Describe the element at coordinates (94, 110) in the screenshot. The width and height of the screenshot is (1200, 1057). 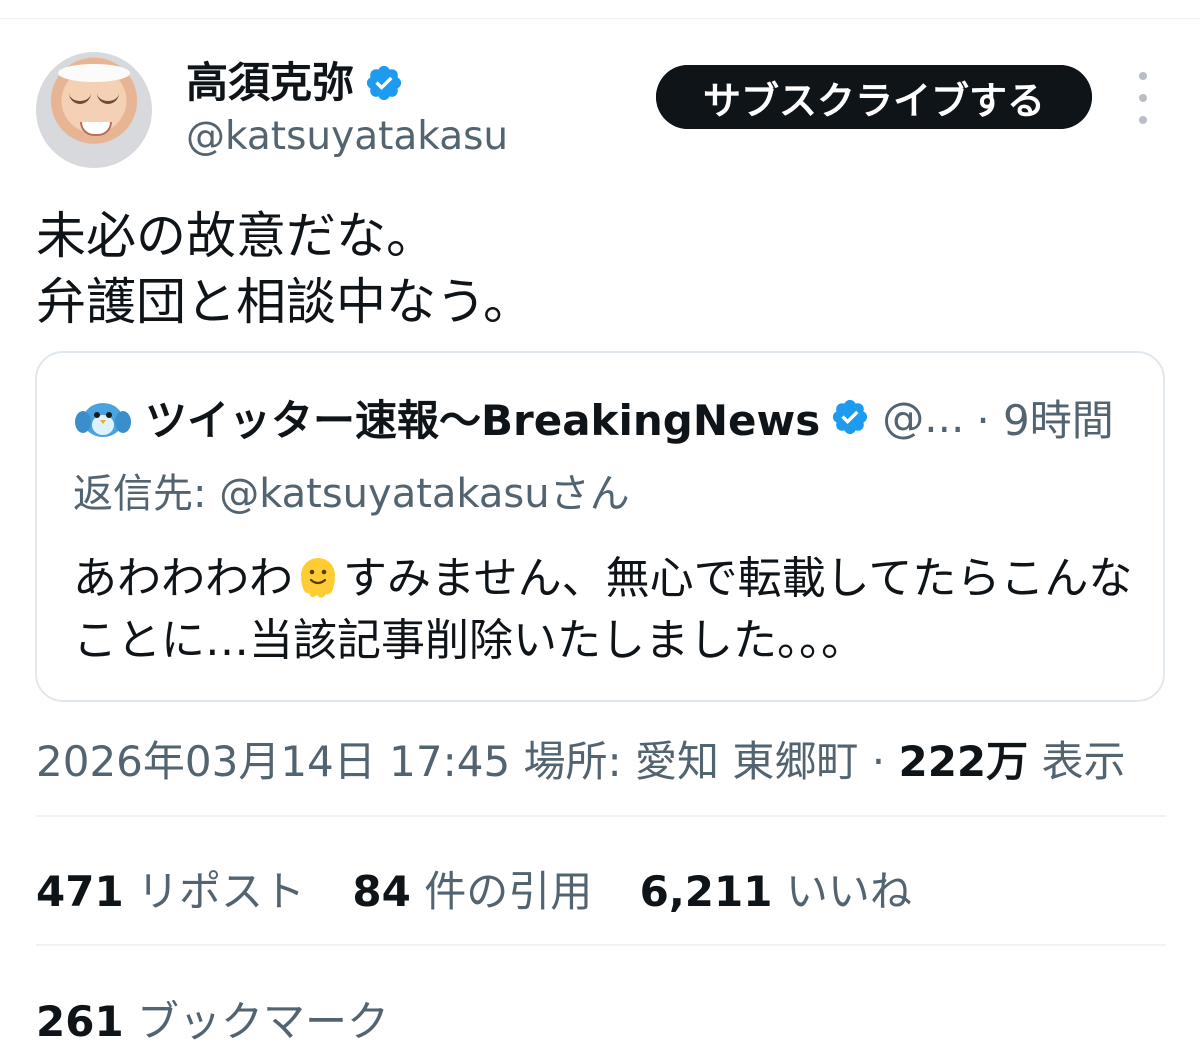
I see `avatar` at that location.